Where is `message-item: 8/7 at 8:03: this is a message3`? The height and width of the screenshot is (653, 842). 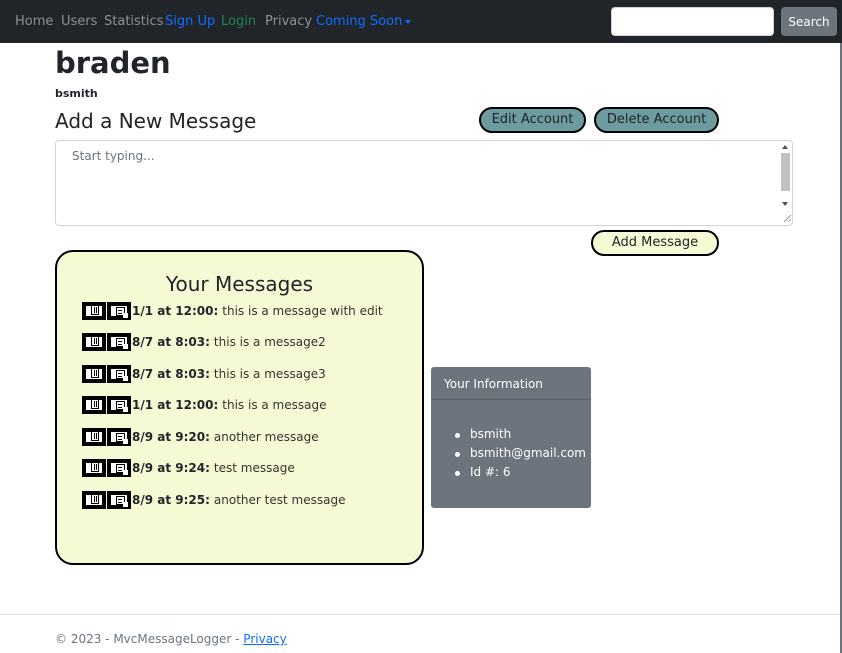 message-item: 8/7 at 8:03: this is a message3 is located at coordinates (204, 374).